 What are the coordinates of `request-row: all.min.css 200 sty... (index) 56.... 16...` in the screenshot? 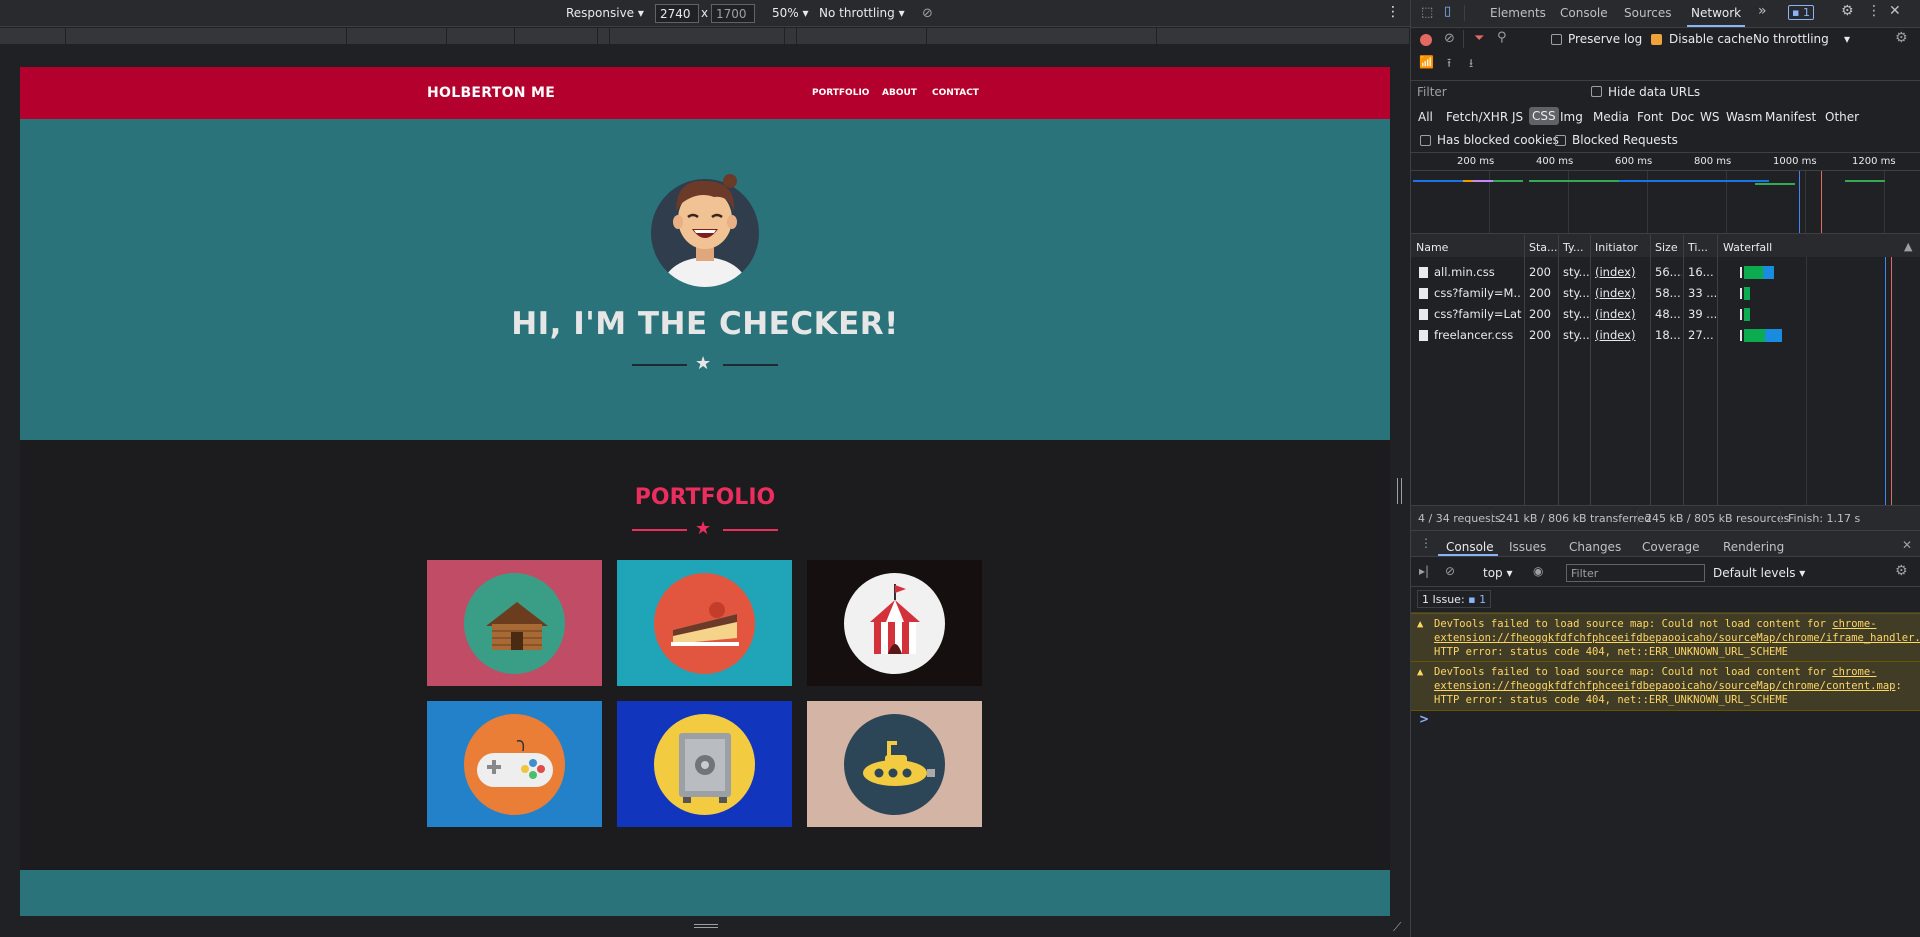 It's located at (1665, 272).